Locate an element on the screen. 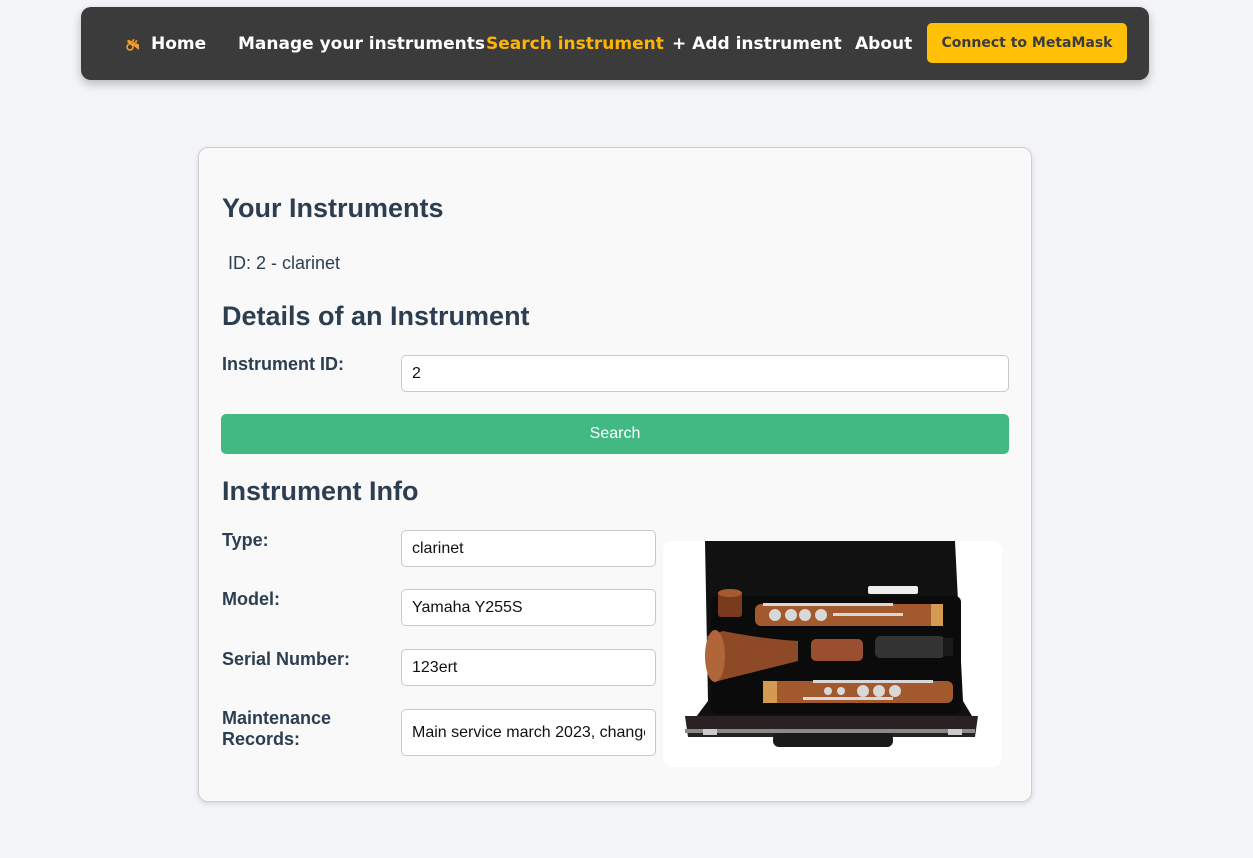 The width and height of the screenshot is (1253, 858). type-label: Type: is located at coordinates (245, 540).